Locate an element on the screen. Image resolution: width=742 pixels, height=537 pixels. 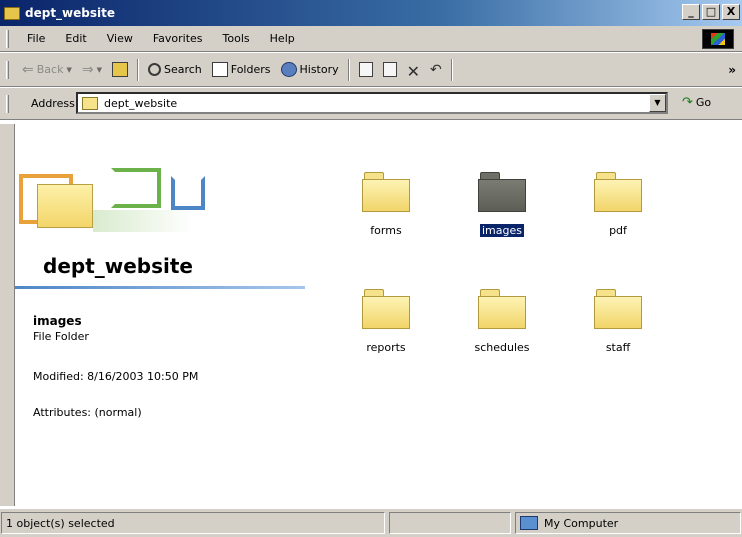
folder-item-staff: staff is located at coordinates (618, 321).